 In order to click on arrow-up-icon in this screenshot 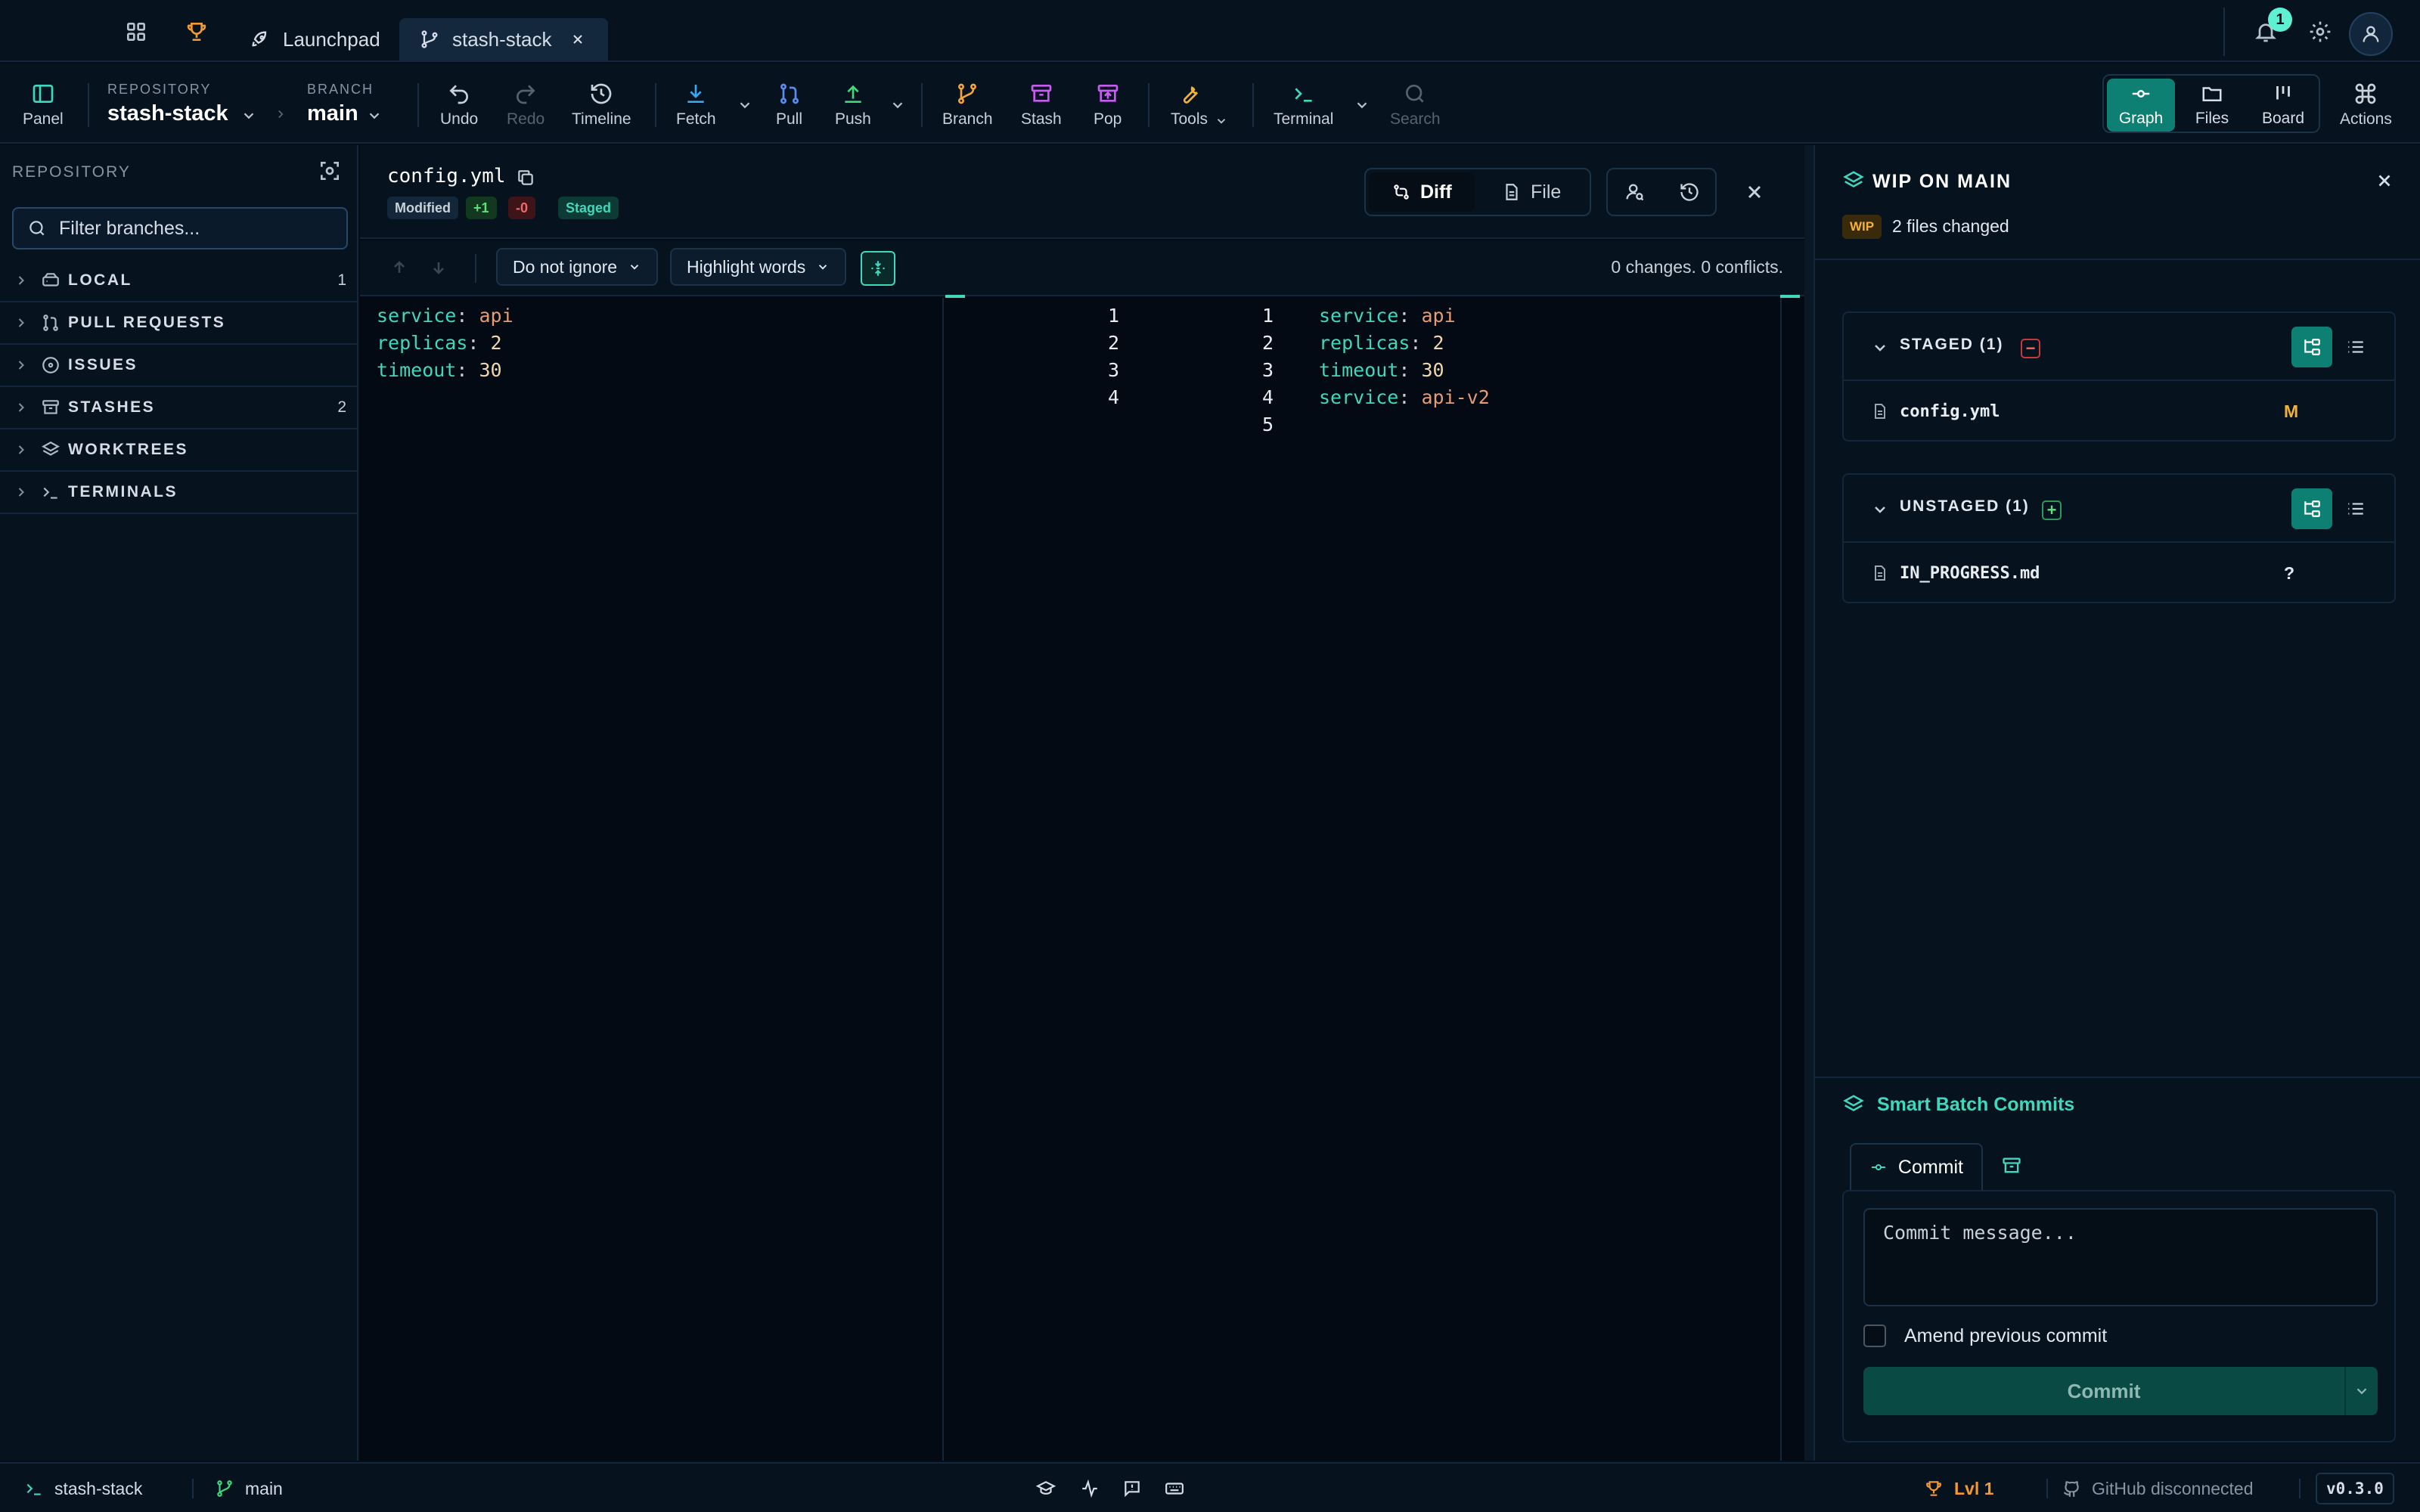, I will do `click(399, 268)`.